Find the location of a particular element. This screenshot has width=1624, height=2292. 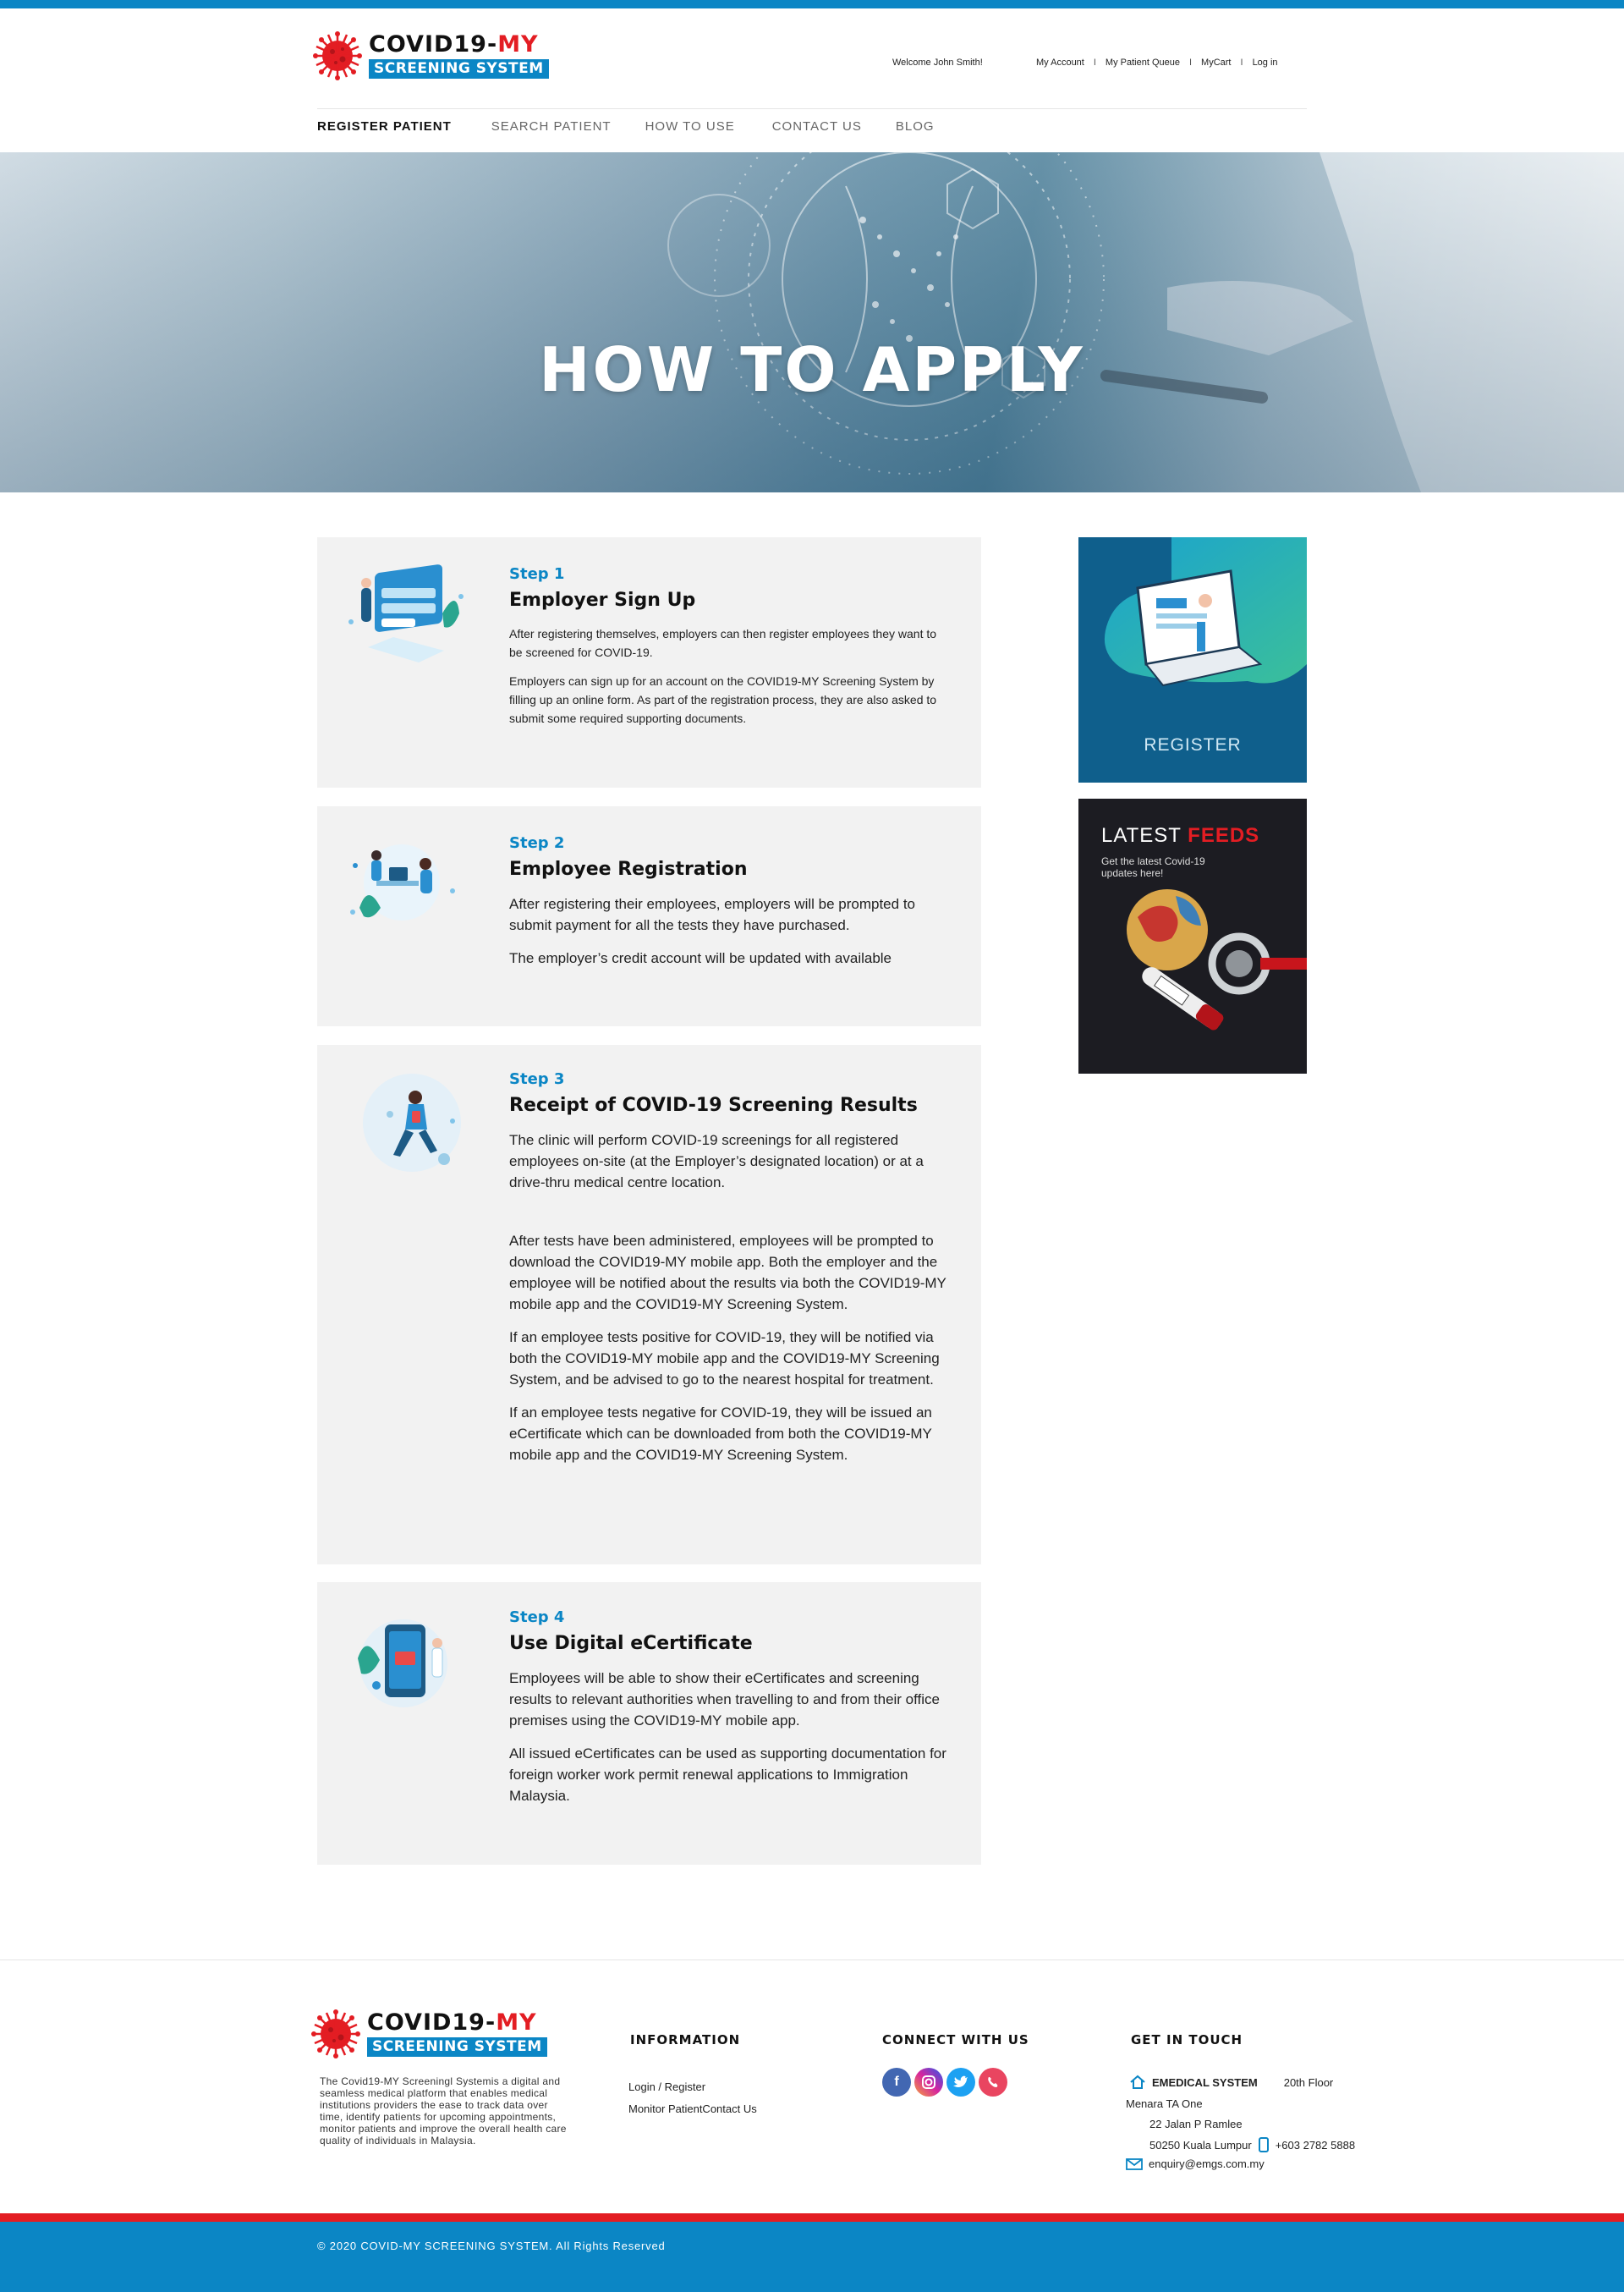

site-logo: COVID19-MY SCREENING SYSTEM is located at coordinates (431, 55).